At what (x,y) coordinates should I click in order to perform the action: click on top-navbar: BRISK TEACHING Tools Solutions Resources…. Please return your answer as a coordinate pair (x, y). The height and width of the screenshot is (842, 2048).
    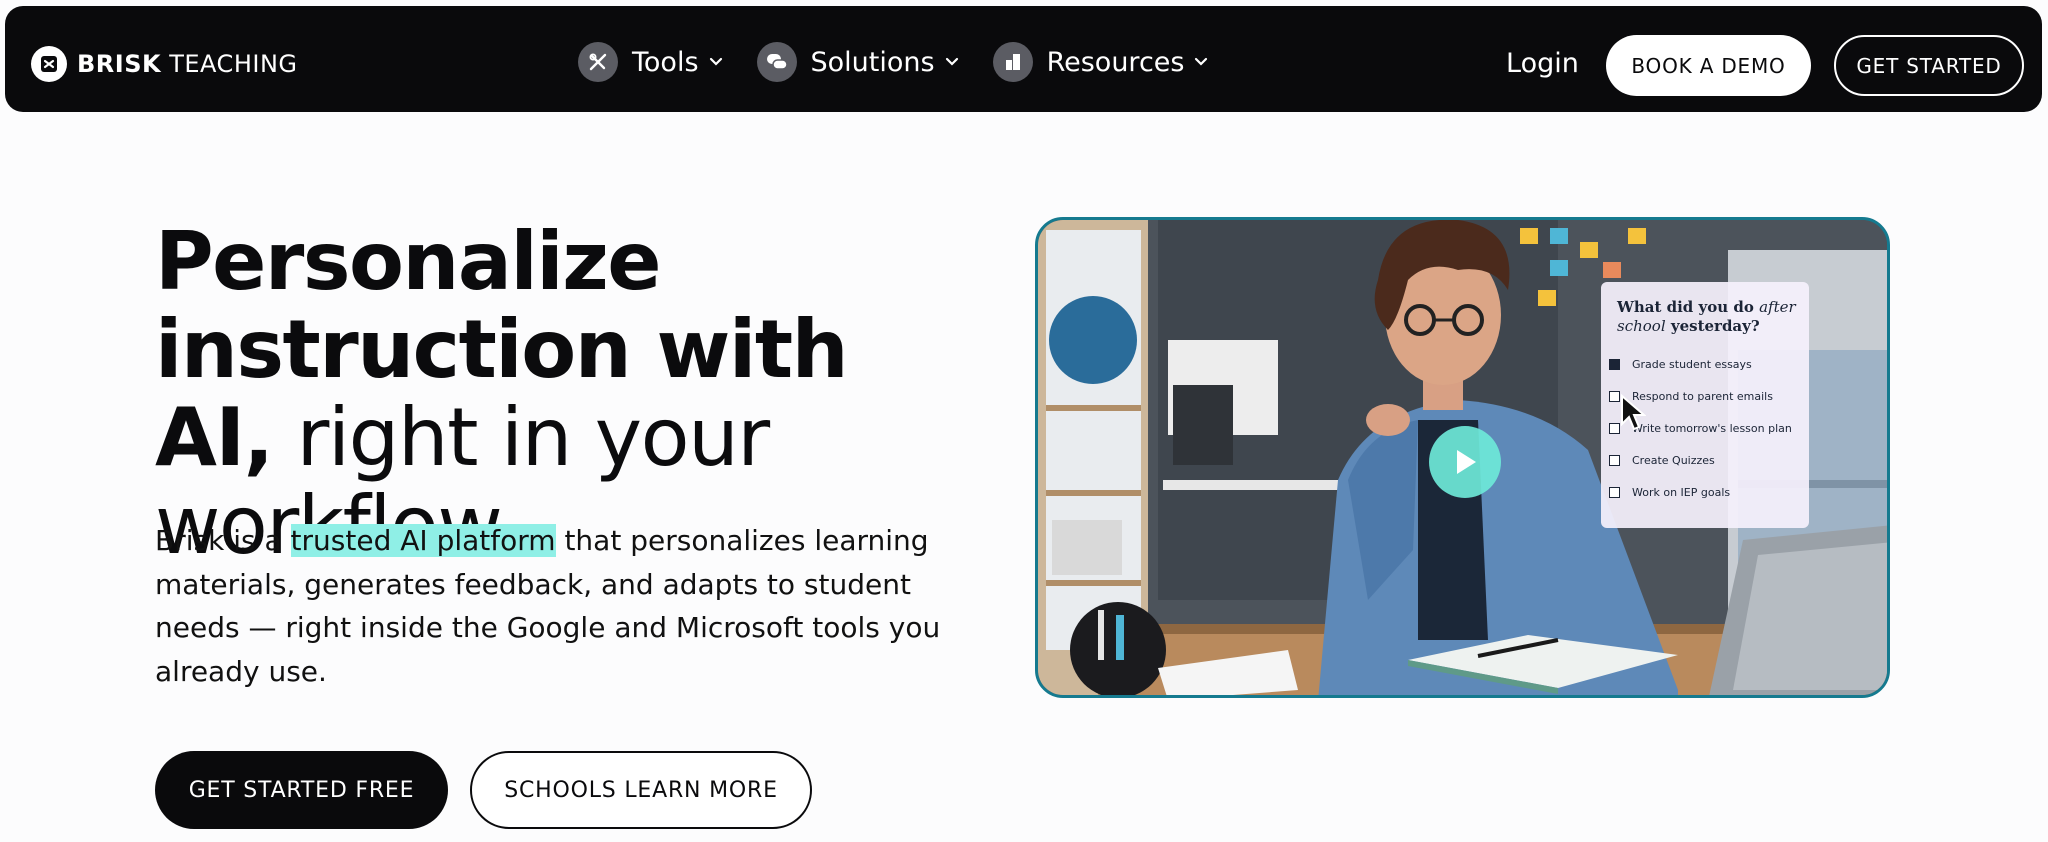
    Looking at the image, I should click on (1023, 59).